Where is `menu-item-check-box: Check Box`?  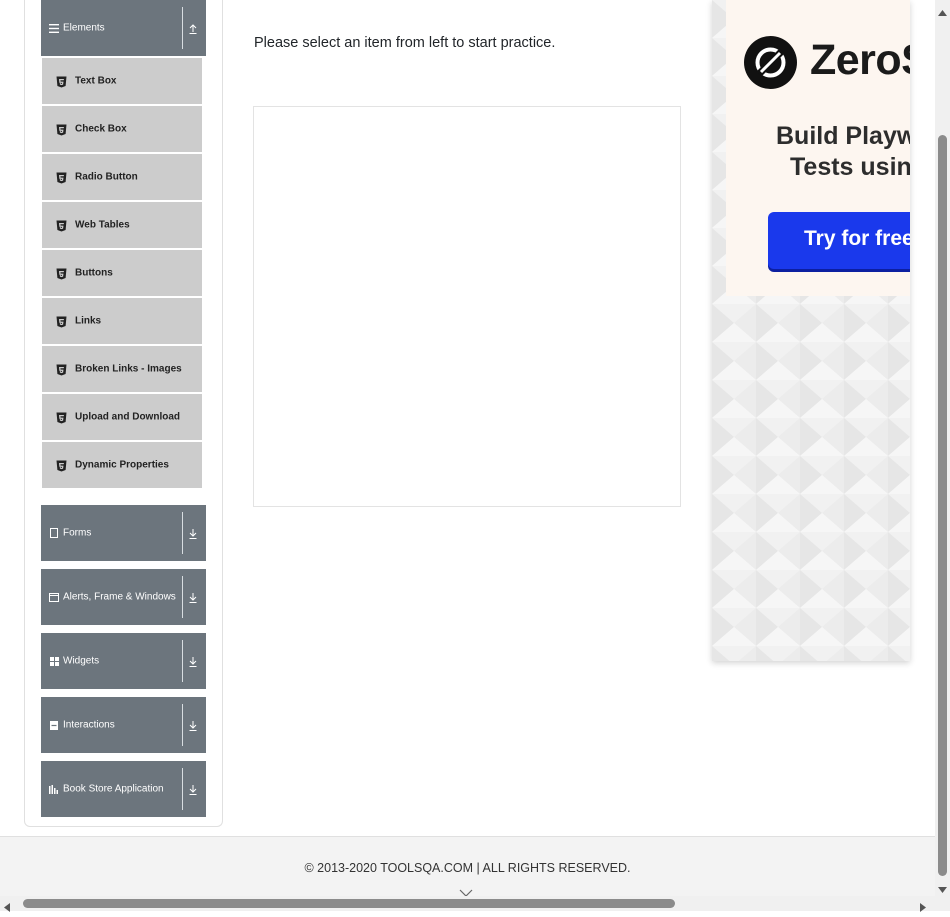 menu-item-check-box: Check Box is located at coordinates (122, 129).